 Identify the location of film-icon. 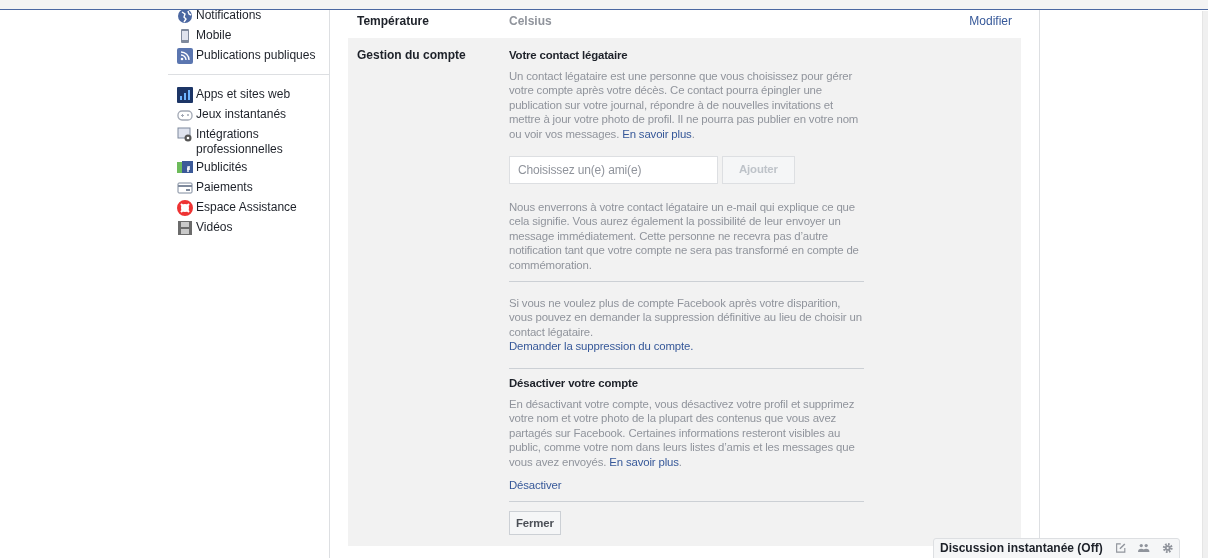
(185, 228).